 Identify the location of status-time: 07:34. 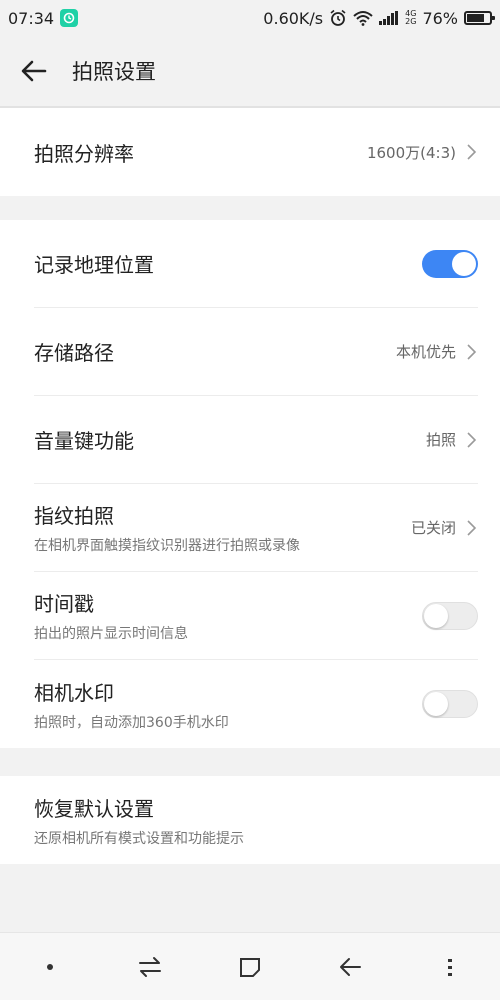
(31, 18).